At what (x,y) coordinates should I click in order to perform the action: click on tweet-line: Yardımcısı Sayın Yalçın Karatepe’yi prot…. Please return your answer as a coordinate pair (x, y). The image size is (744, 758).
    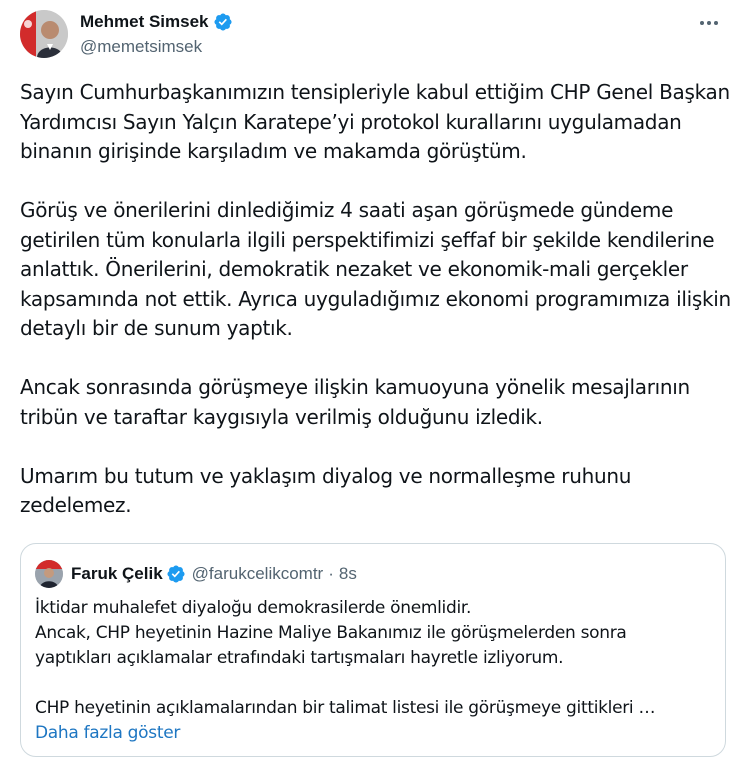
    Looking at the image, I should click on (351, 121).